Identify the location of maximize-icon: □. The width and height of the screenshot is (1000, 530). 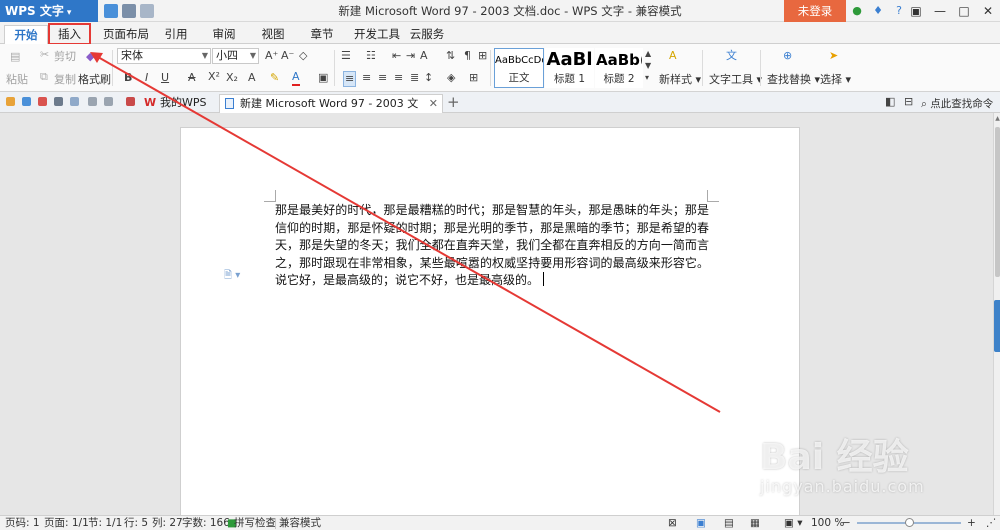
(964, 11).